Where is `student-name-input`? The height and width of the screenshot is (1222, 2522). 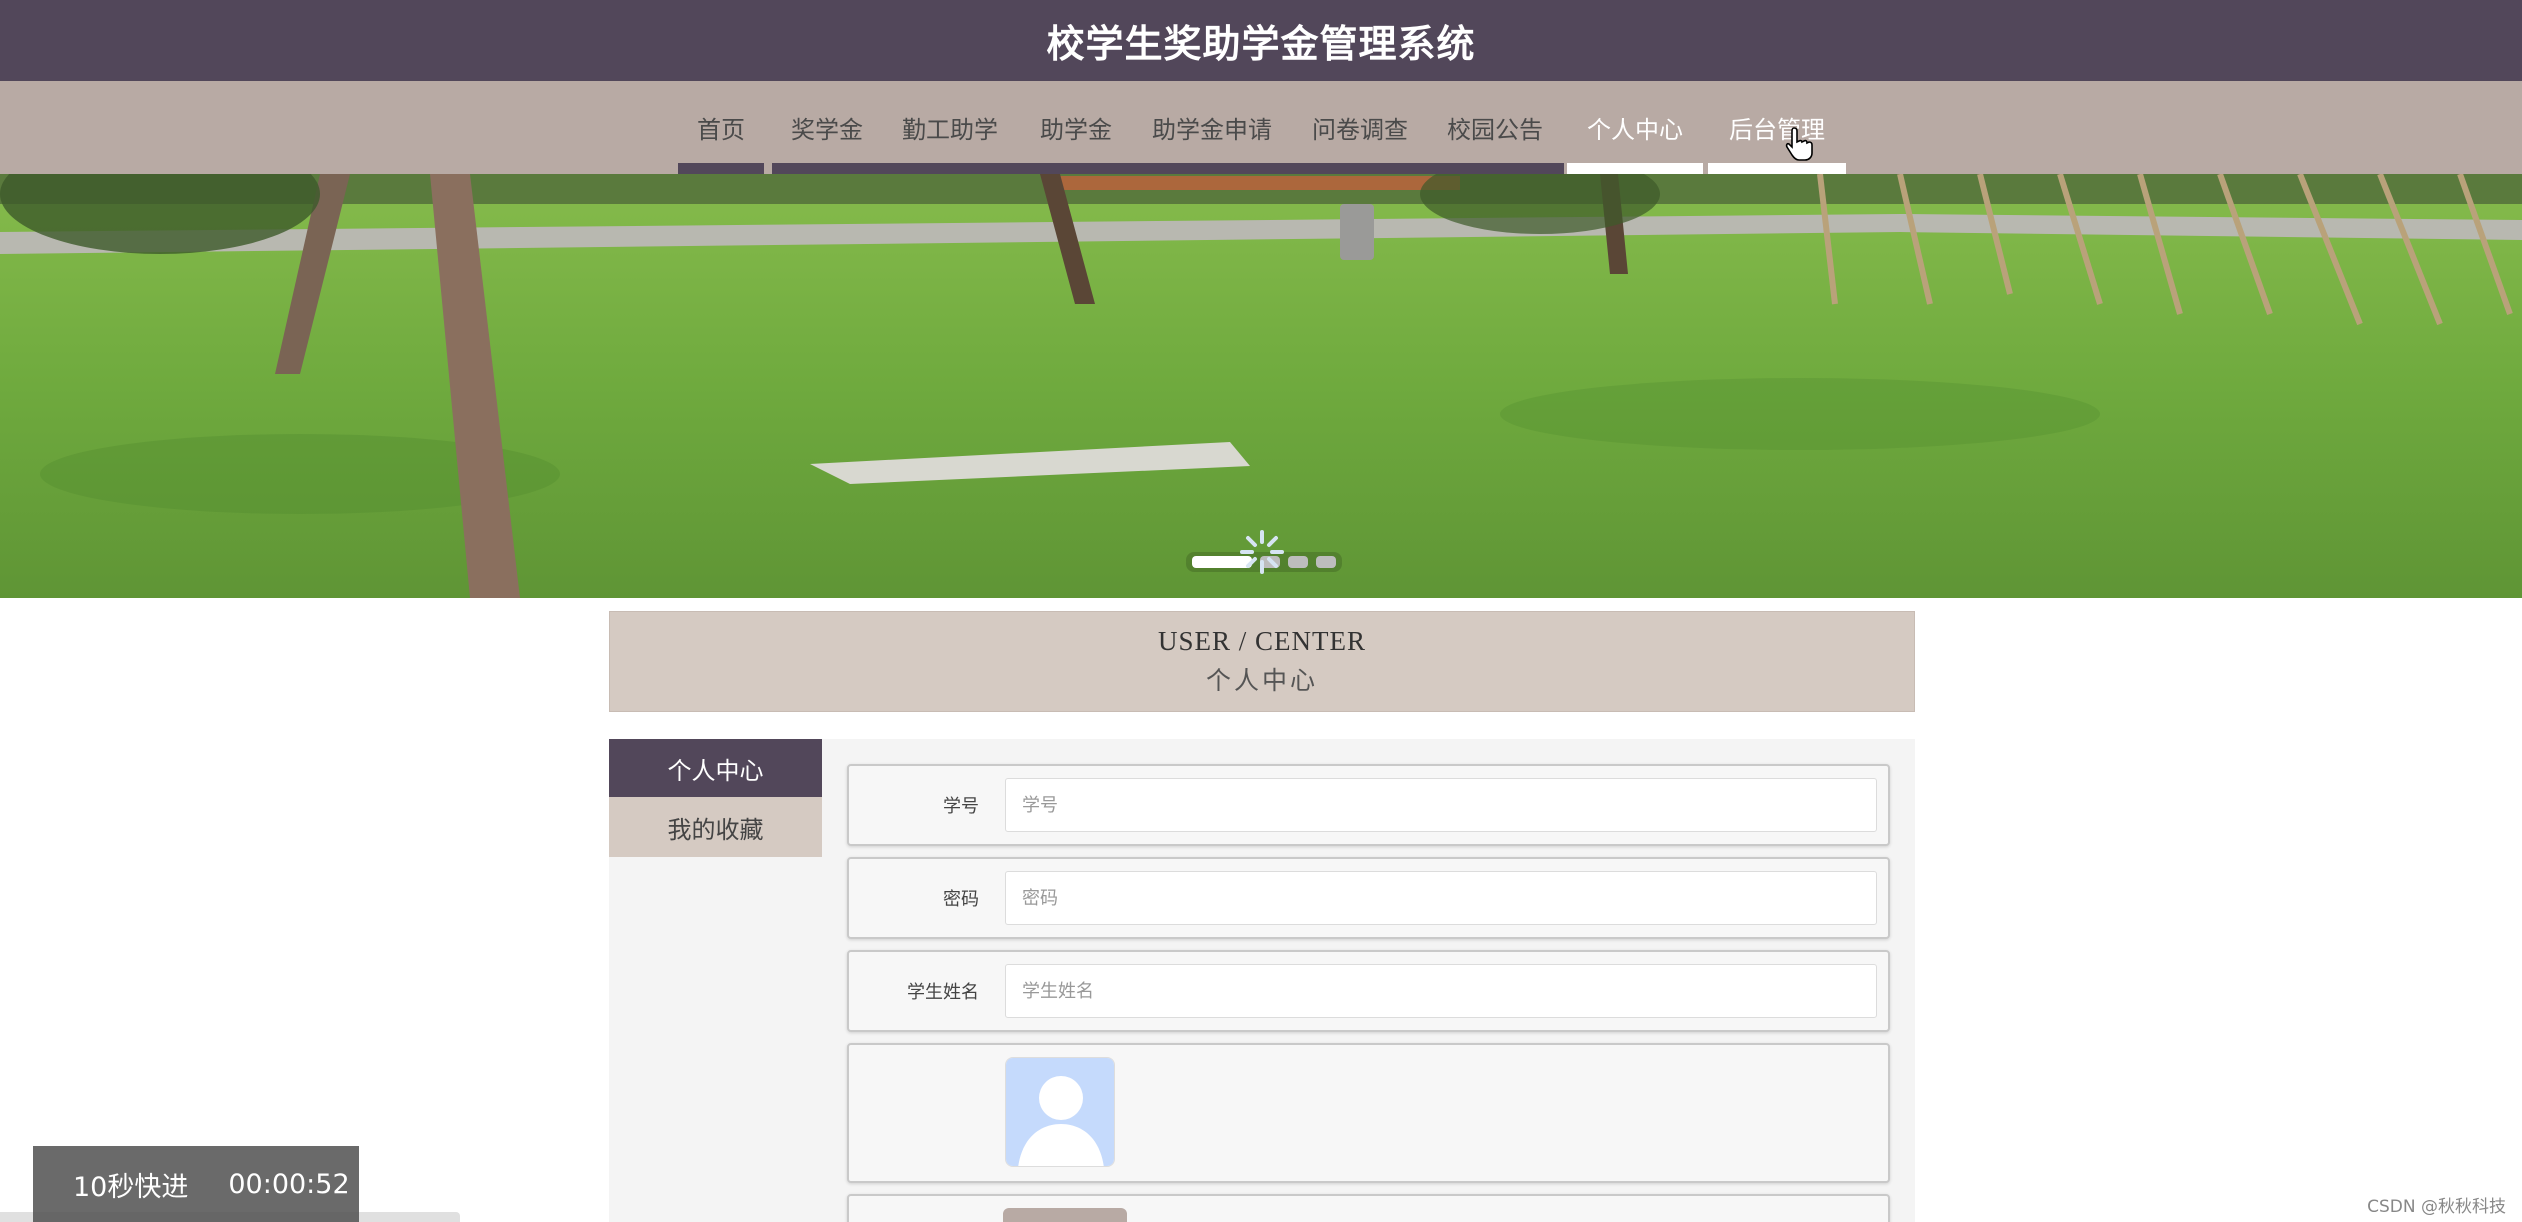 student-name-input is located at coordinates (1441, 991).